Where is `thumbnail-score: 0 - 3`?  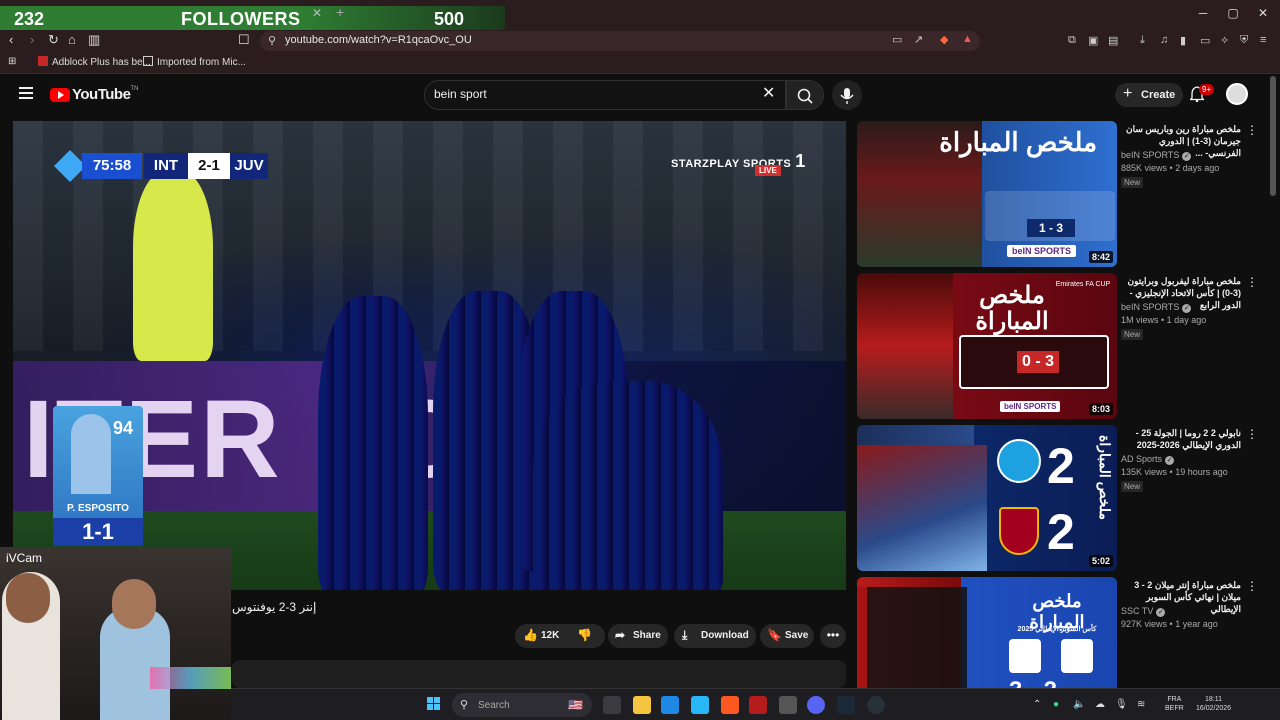 thumbnail-score: 0 - 3 is located at coordinates (1038, 362).